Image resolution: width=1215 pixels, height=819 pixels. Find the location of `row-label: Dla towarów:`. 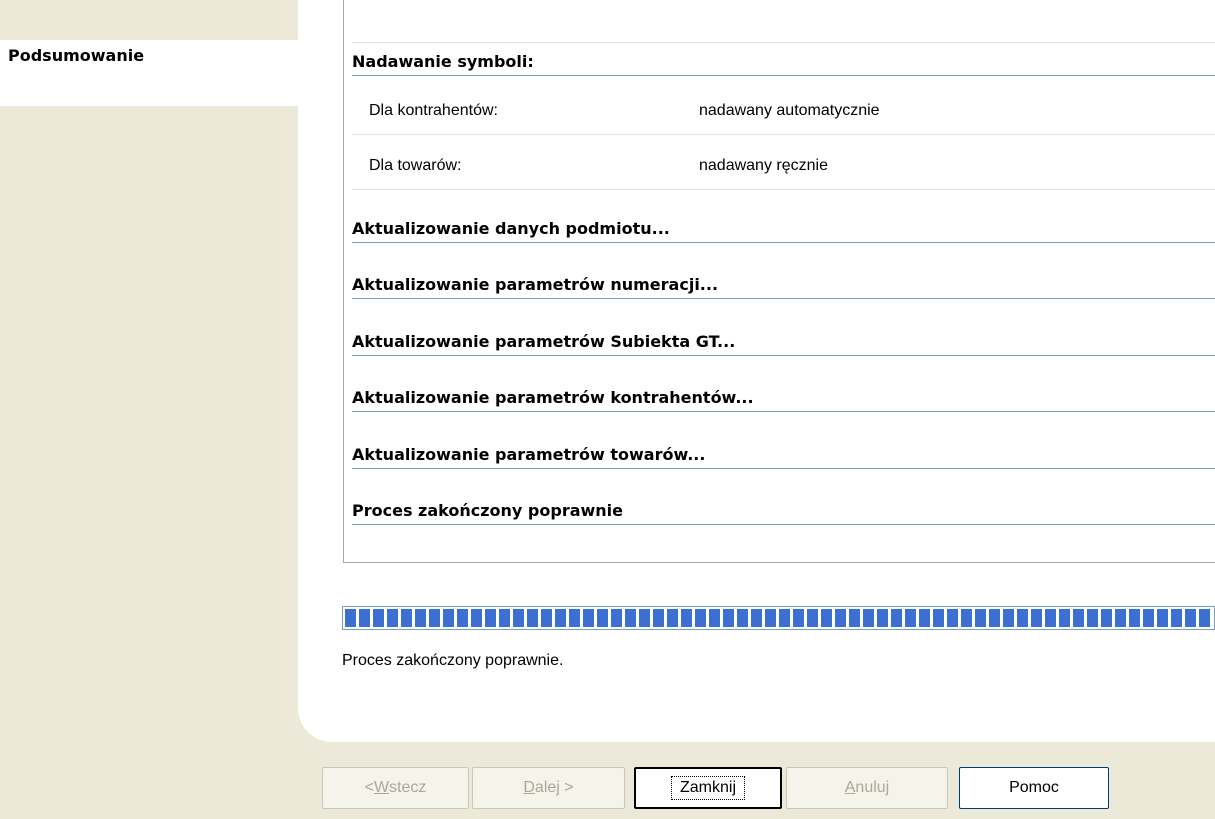

row-label: Dla towarów: is located at coordinates (415, 165).